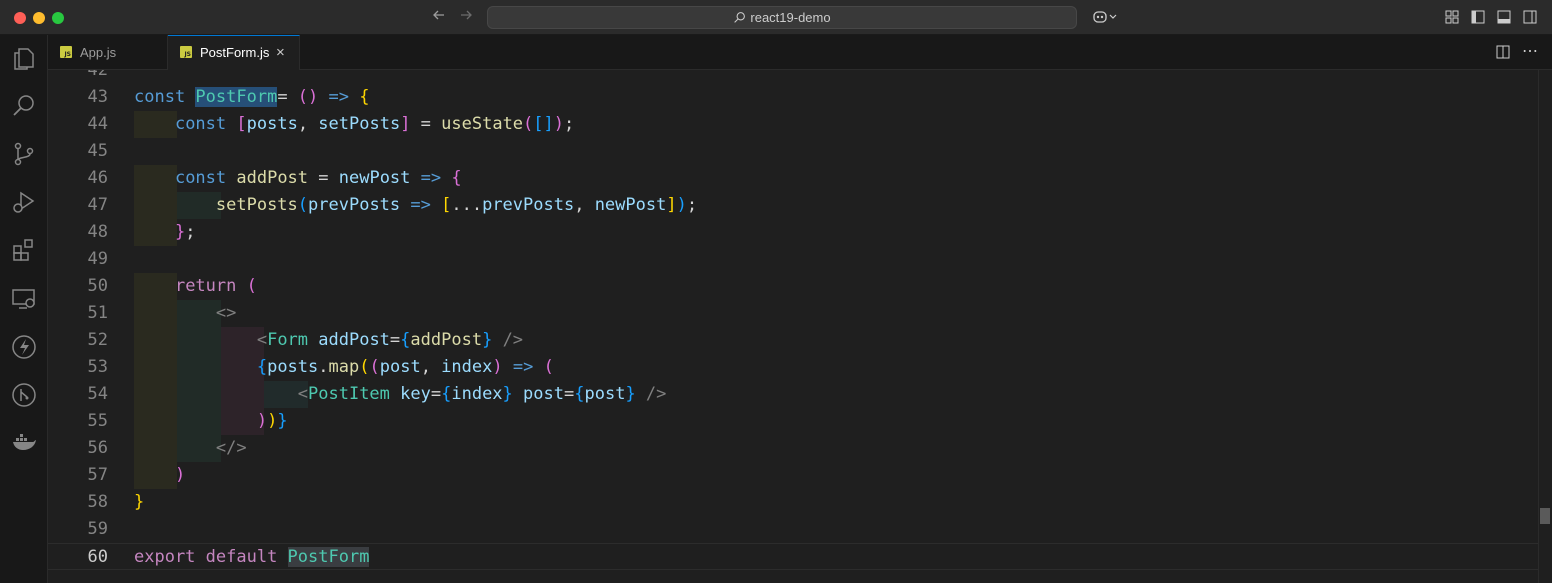 This screenshot has width=1552, height=583. Describe the element at coordinates (354, 205) in the screenshot. I see `code-token: prevPosts` at that location.